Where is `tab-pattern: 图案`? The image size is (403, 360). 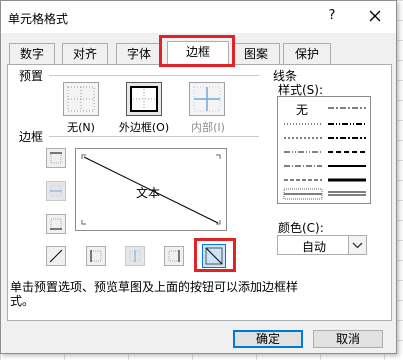
tab-pattern: 图案 is located at coordinates (256, 53).